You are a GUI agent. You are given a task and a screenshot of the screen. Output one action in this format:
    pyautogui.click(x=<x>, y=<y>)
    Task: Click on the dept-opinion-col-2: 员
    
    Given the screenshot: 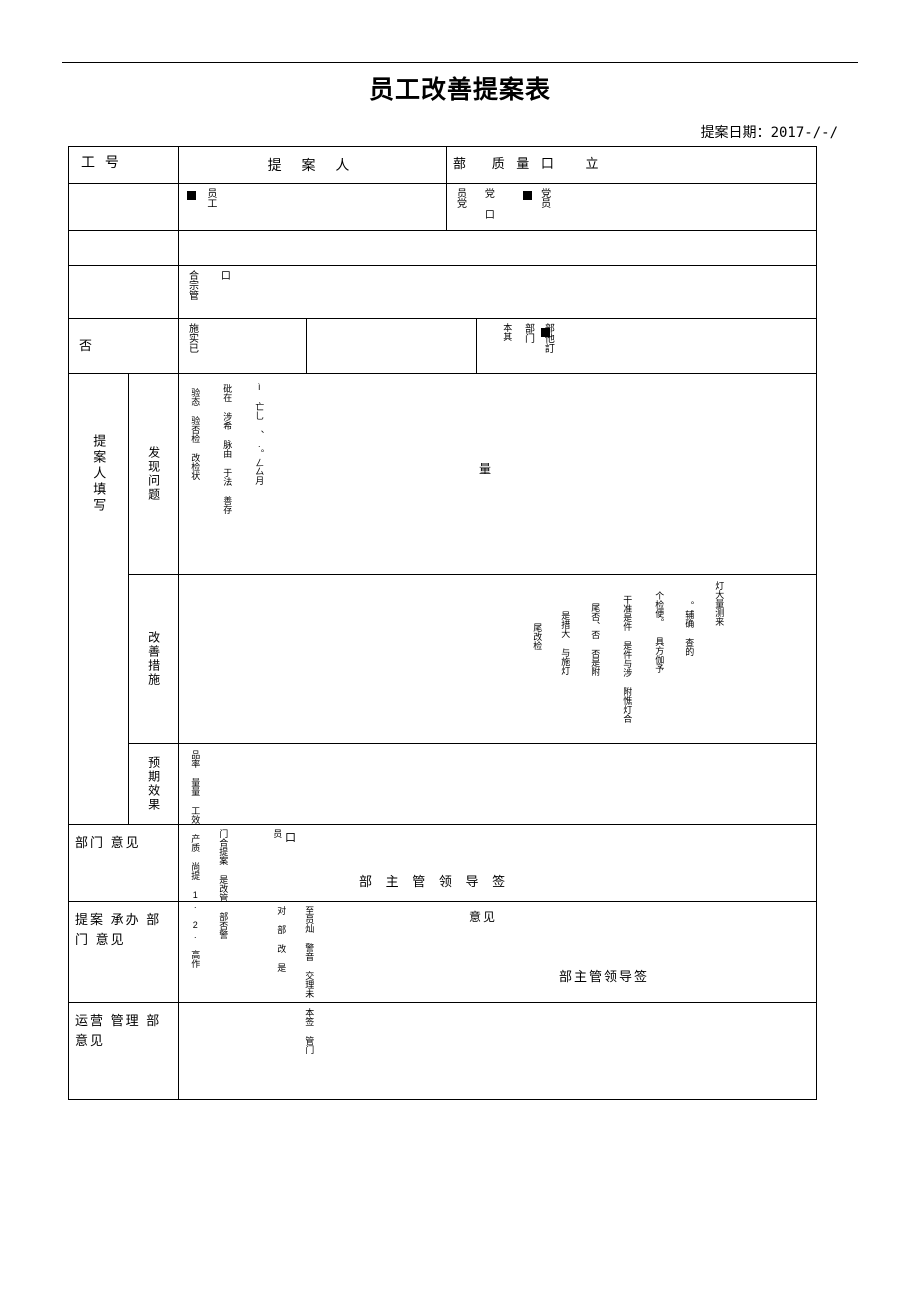 What is the action you would take?
    pyautogui.click(x=277, y=833)
    